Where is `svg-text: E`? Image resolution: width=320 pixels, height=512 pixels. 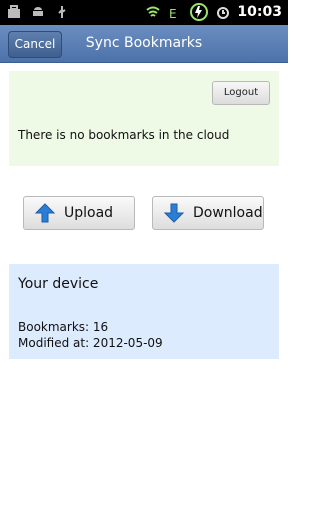 svg-text: E is located at coordinates (173, 13).